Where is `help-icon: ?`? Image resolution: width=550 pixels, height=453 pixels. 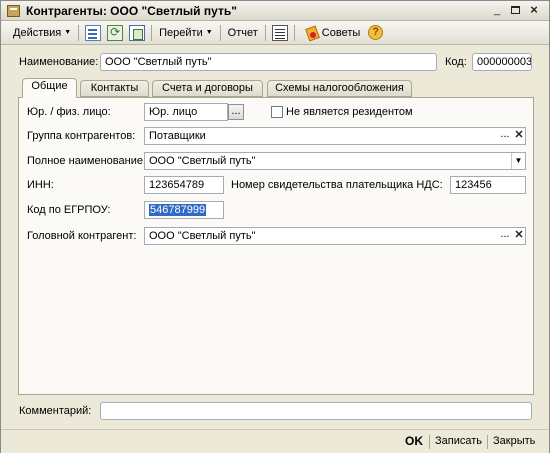
help-icon: ? is located at coordinates (376, 32).